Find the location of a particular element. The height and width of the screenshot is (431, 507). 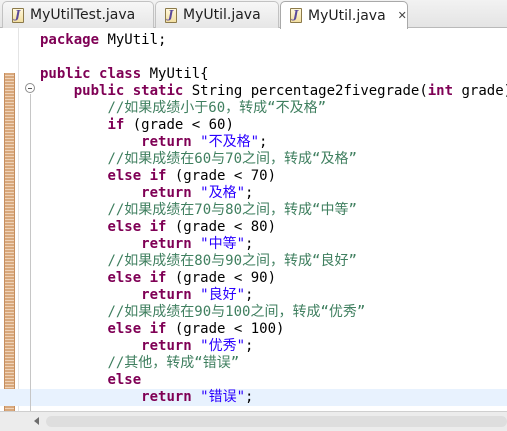

code-text: MyUtil{ is located at coordinates (175, 74).